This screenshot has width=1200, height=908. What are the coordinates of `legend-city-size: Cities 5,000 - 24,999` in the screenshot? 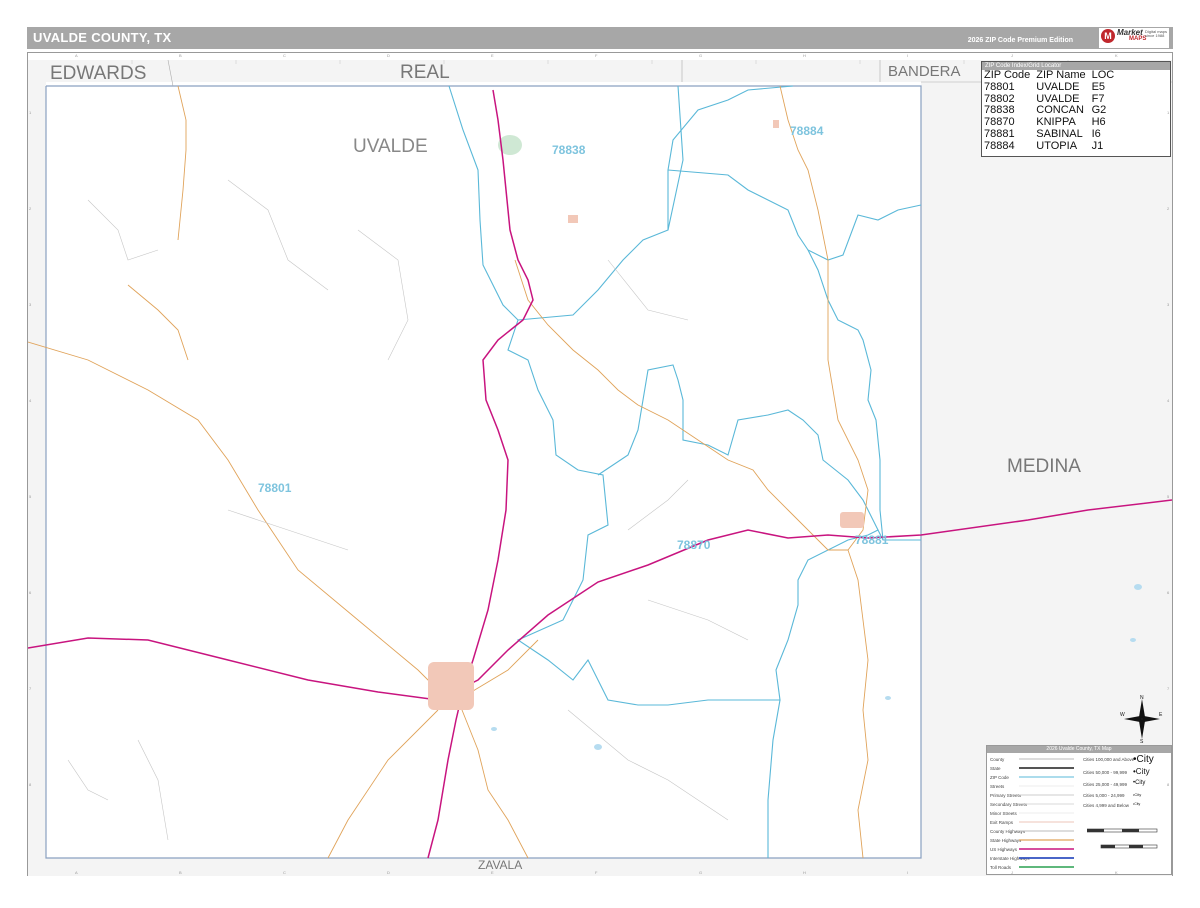 It's located at (1104, 795).